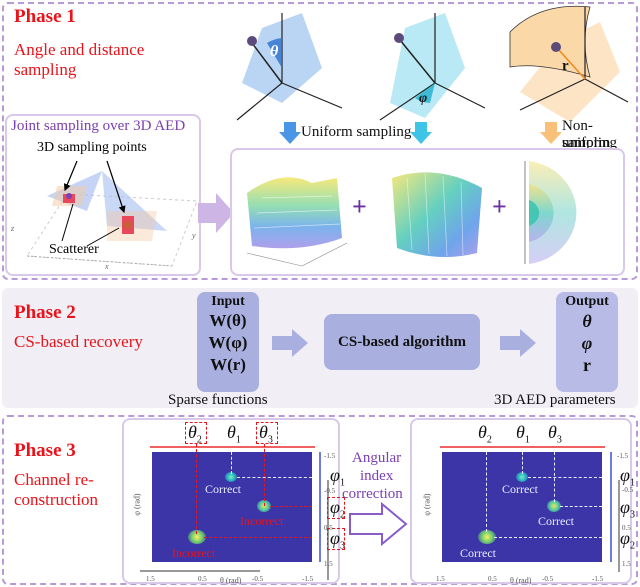 The image size is (640, 587). I want to click on left-guide-theta1, so click(231, 463).